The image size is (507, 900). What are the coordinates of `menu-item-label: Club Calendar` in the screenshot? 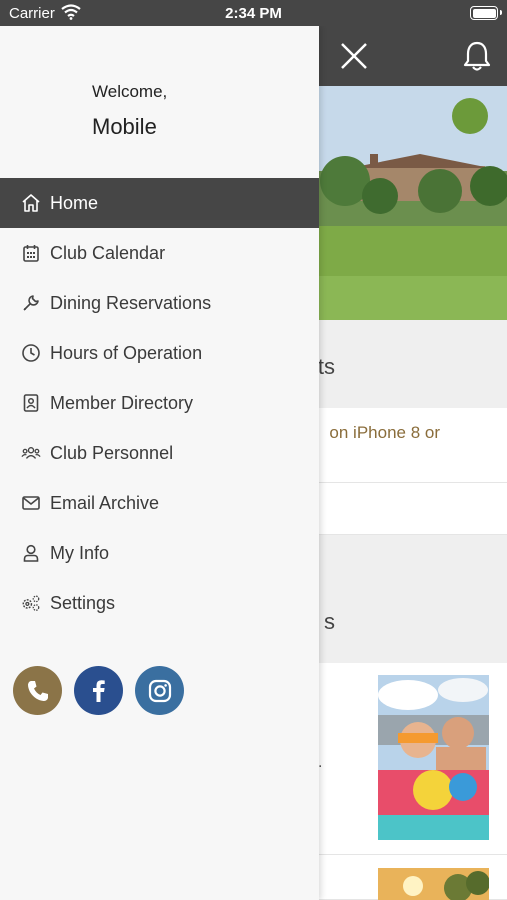 It's located at (108, 252).